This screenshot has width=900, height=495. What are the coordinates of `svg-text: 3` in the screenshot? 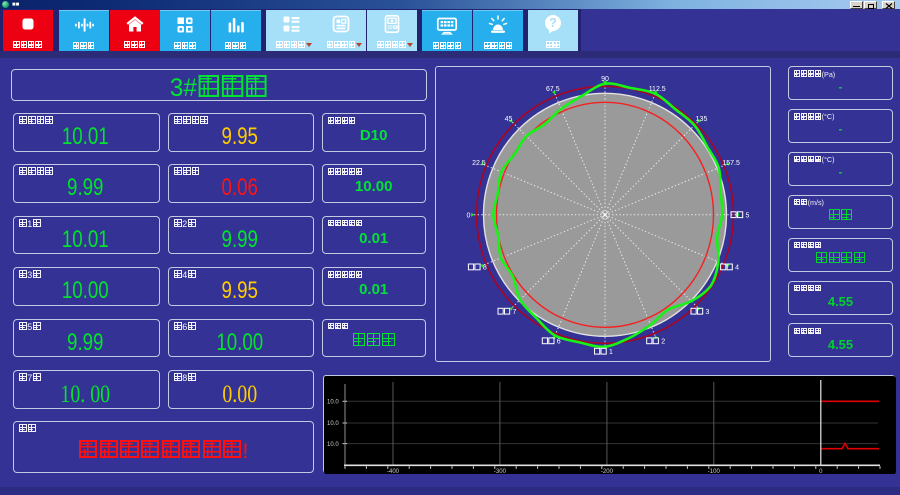 It's located at (708, 311).